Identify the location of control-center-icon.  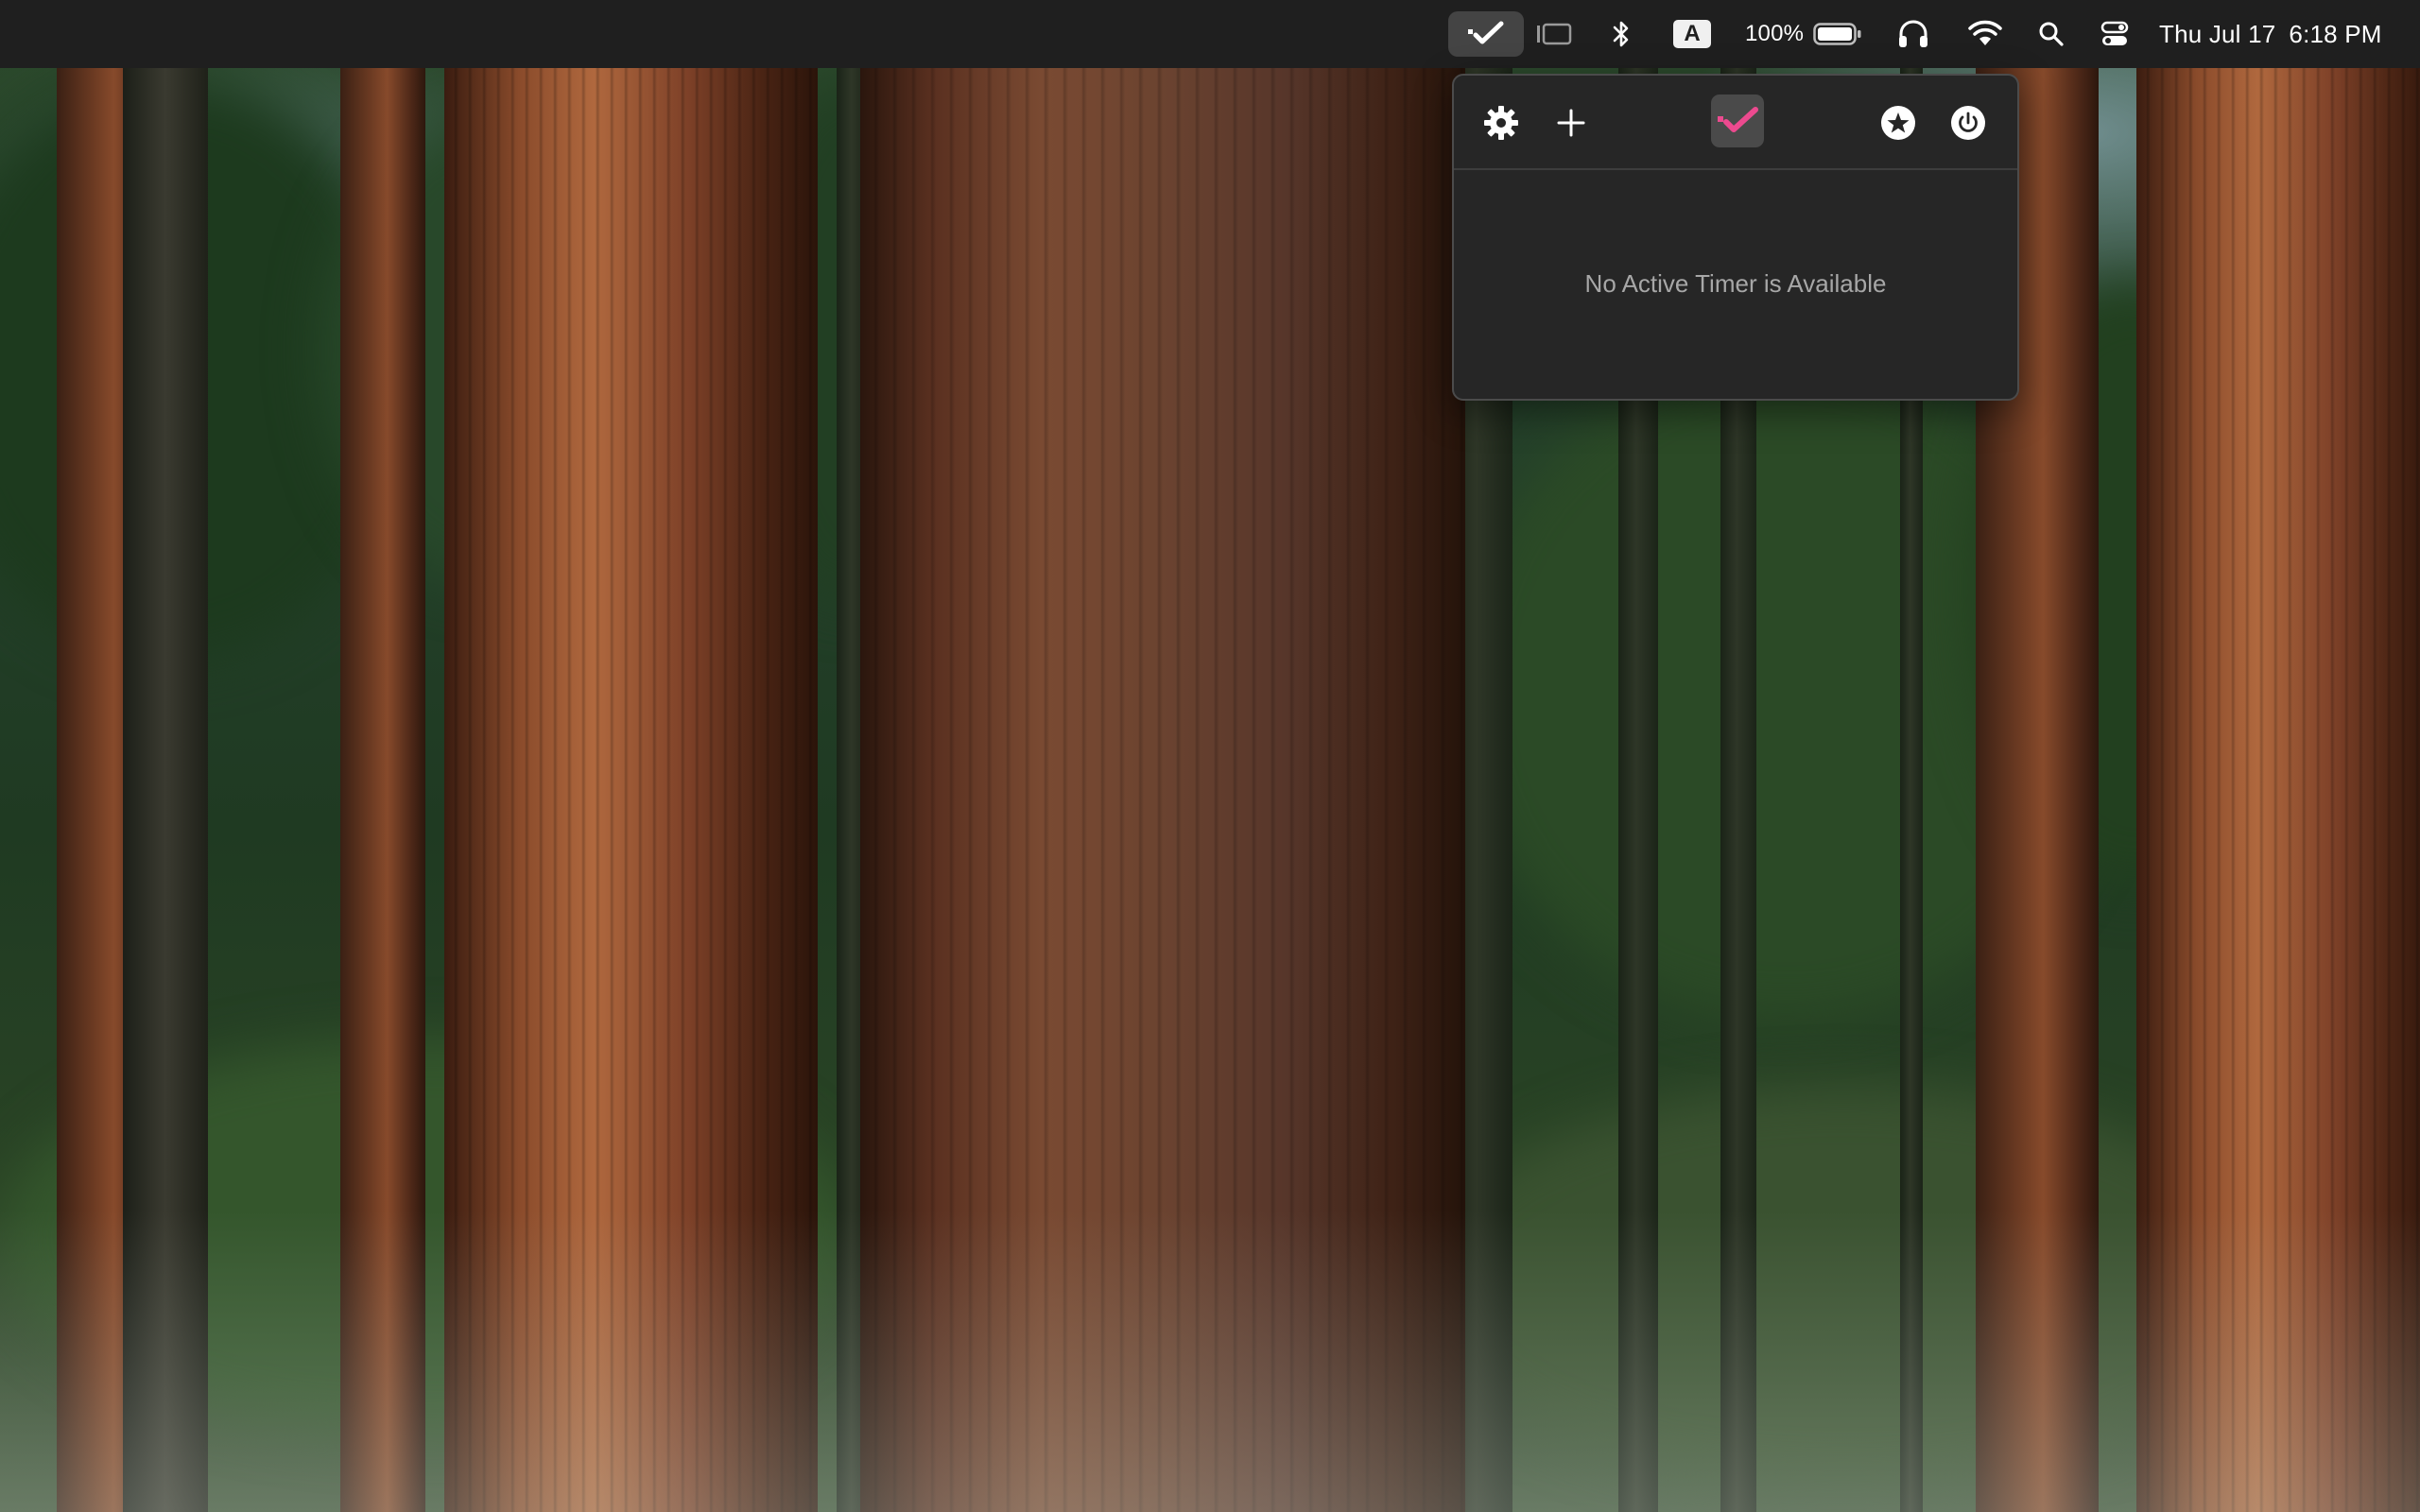
(2114, 33).